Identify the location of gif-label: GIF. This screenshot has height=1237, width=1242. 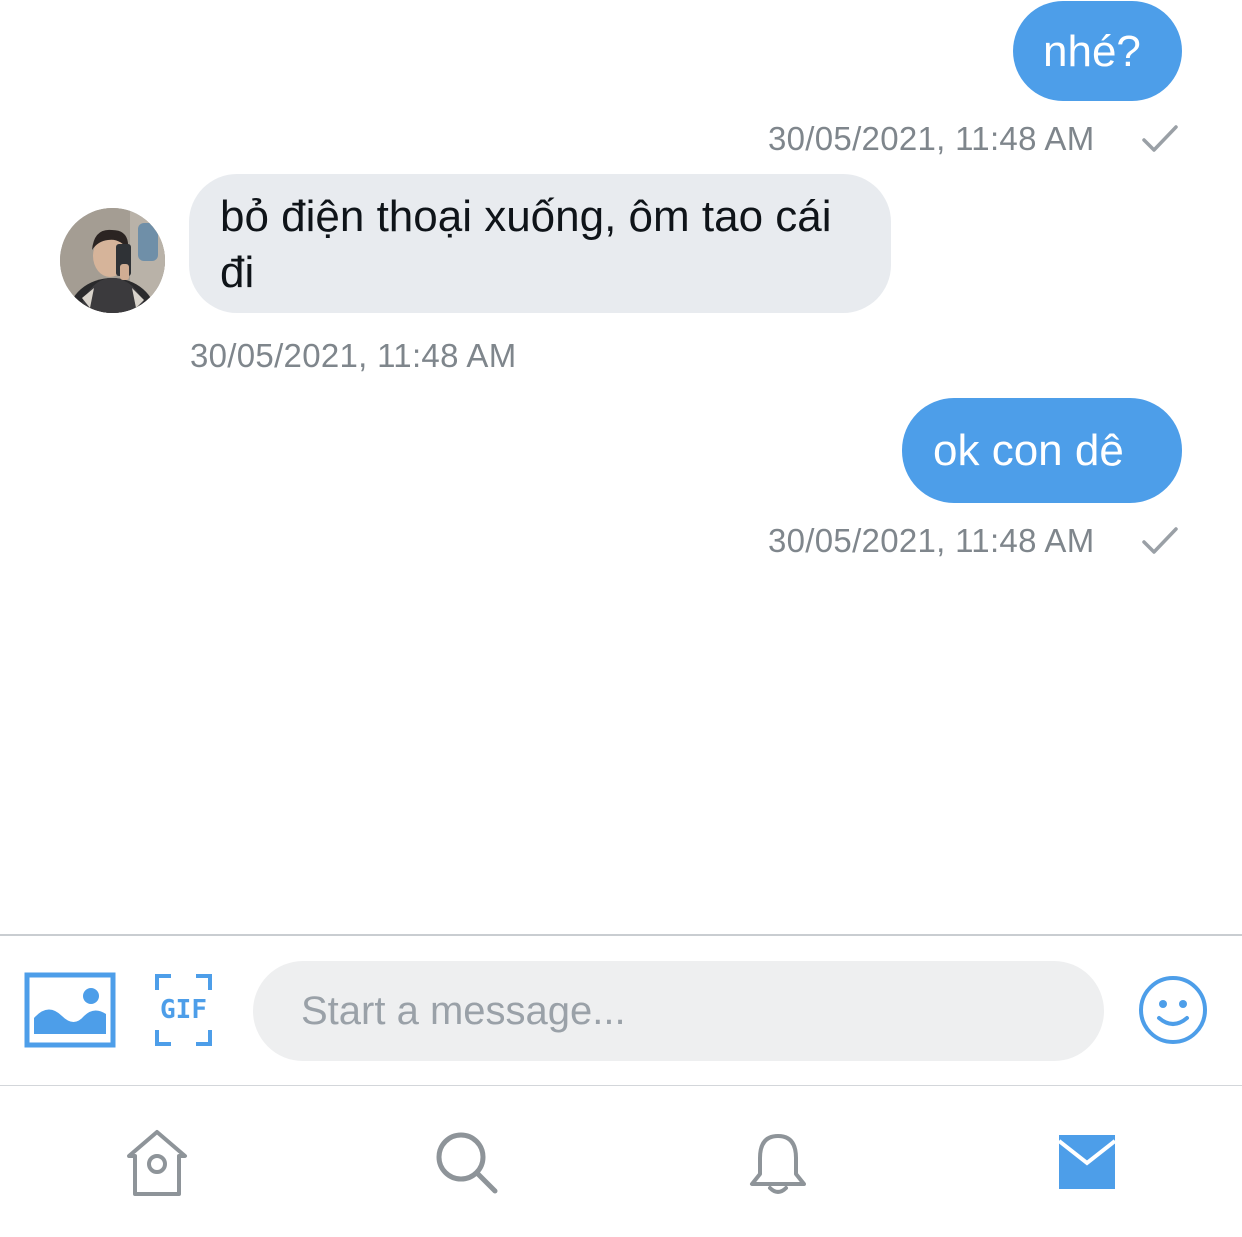
(183, 1010).